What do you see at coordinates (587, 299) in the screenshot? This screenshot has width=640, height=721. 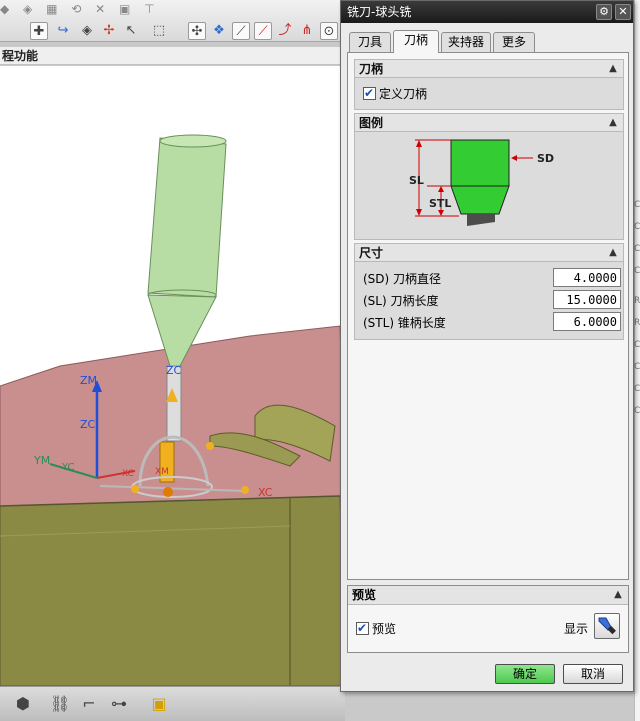 I see `shank-length-input` at bounding box center [587, 299].